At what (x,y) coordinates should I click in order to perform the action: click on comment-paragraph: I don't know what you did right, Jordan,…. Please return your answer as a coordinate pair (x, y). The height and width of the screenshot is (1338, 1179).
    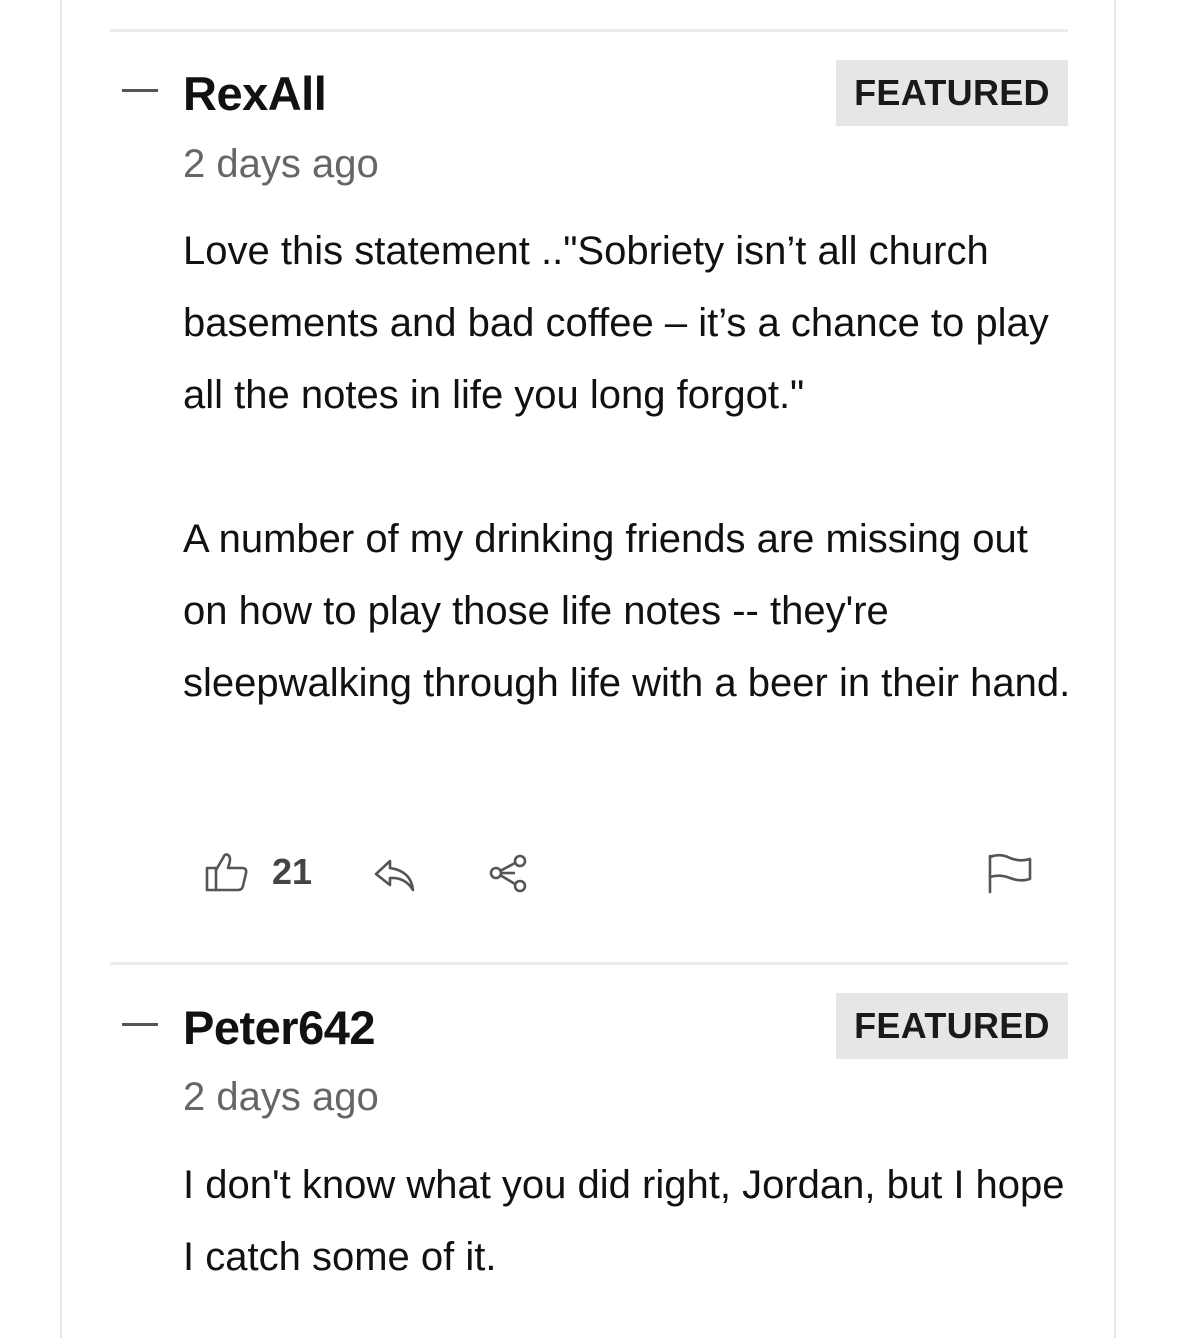
    Looking at the image, I should click on (624, 1221).